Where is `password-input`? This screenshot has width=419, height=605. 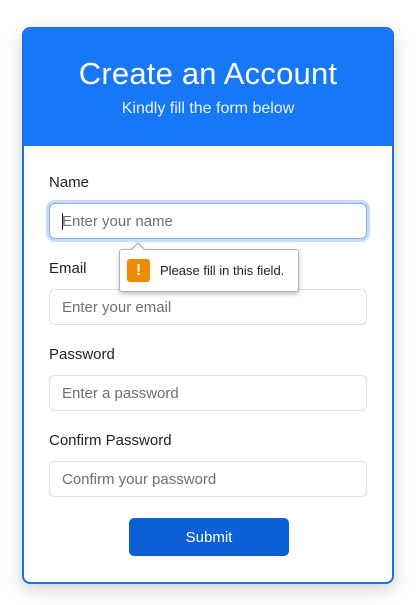
password-input is located at coordinates (208, 393).